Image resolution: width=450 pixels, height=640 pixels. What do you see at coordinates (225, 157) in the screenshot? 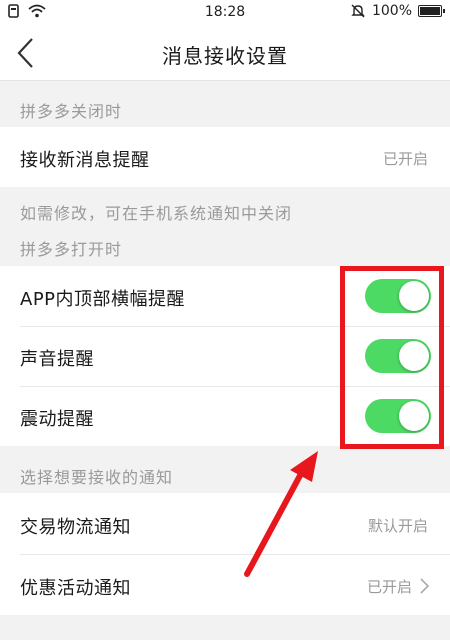
I see `row-new-message: 接收新消息提醒 已开启` at bounding box center [225, 157].